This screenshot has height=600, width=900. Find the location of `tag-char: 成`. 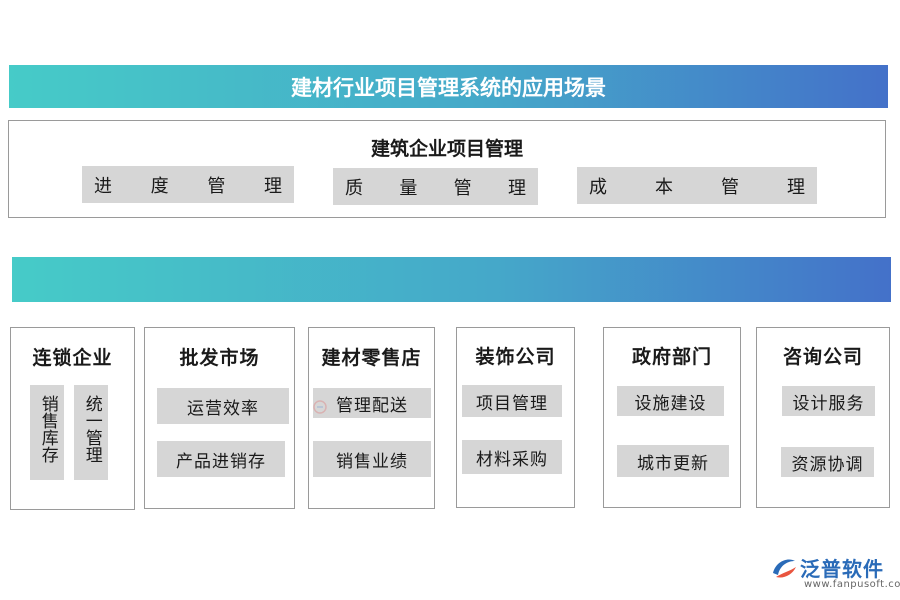

tag-char: 成 is located at coordinates (598, 187).